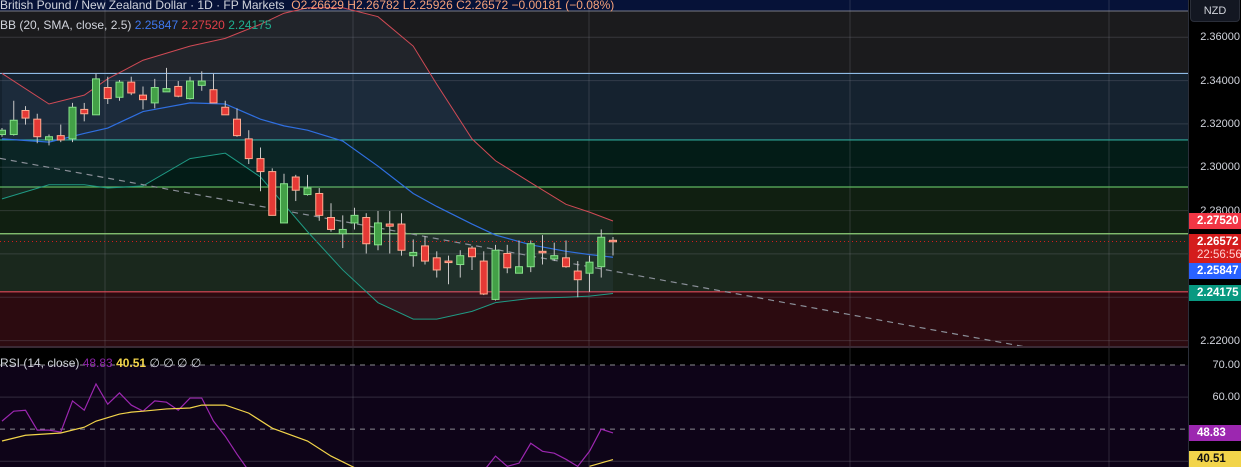 The height and width of the screenshot is (467, 1241). What do you see at coordinates (594, 318) in the screenshot?
I see `zone` at bounding box center [594, 318].